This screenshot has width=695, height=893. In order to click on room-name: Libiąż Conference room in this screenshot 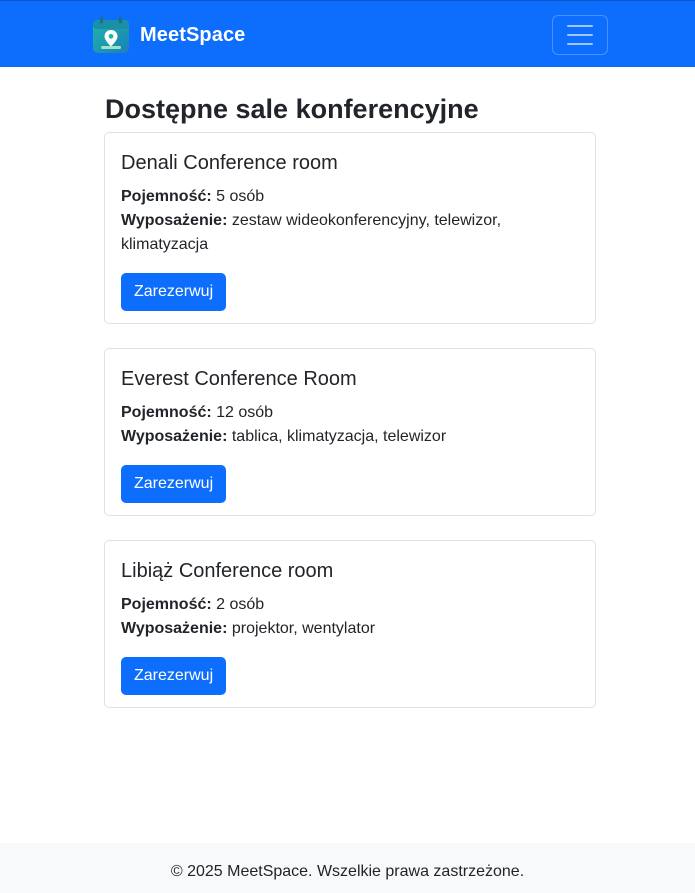, I will do `click(227, 571)`.